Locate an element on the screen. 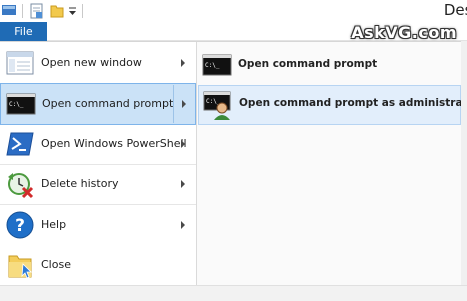  powershell-icon is located at coordinates (20, 144).